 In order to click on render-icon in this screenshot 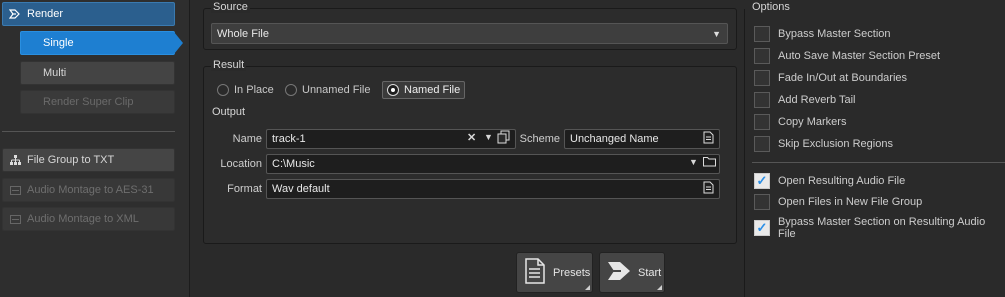, I will do `click(15, 14)`.